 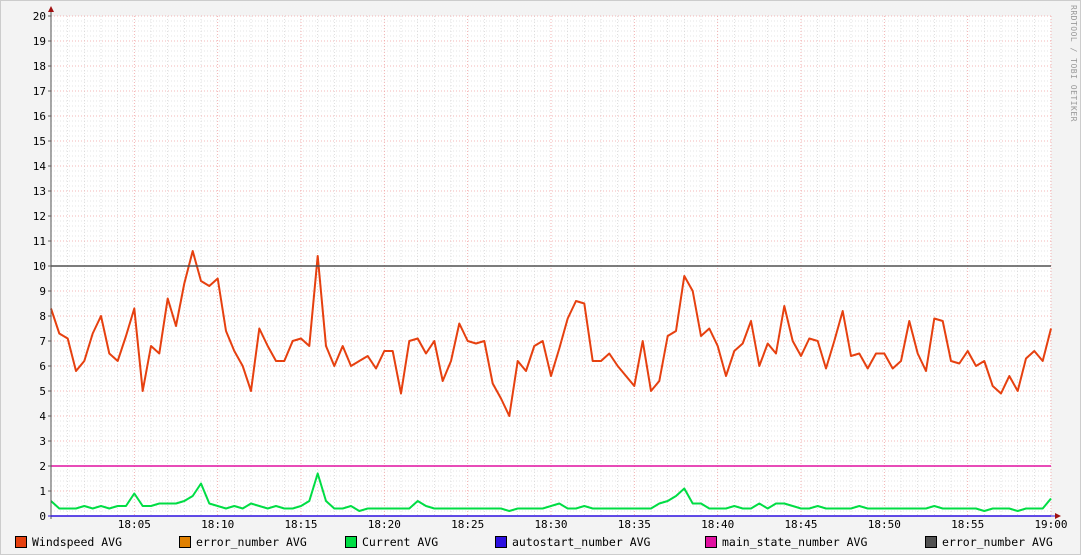 What do you see at coordinates (400, 542) in the screenshot?
I see `legend-label: Current AVG` at bounding box center [400, 542].